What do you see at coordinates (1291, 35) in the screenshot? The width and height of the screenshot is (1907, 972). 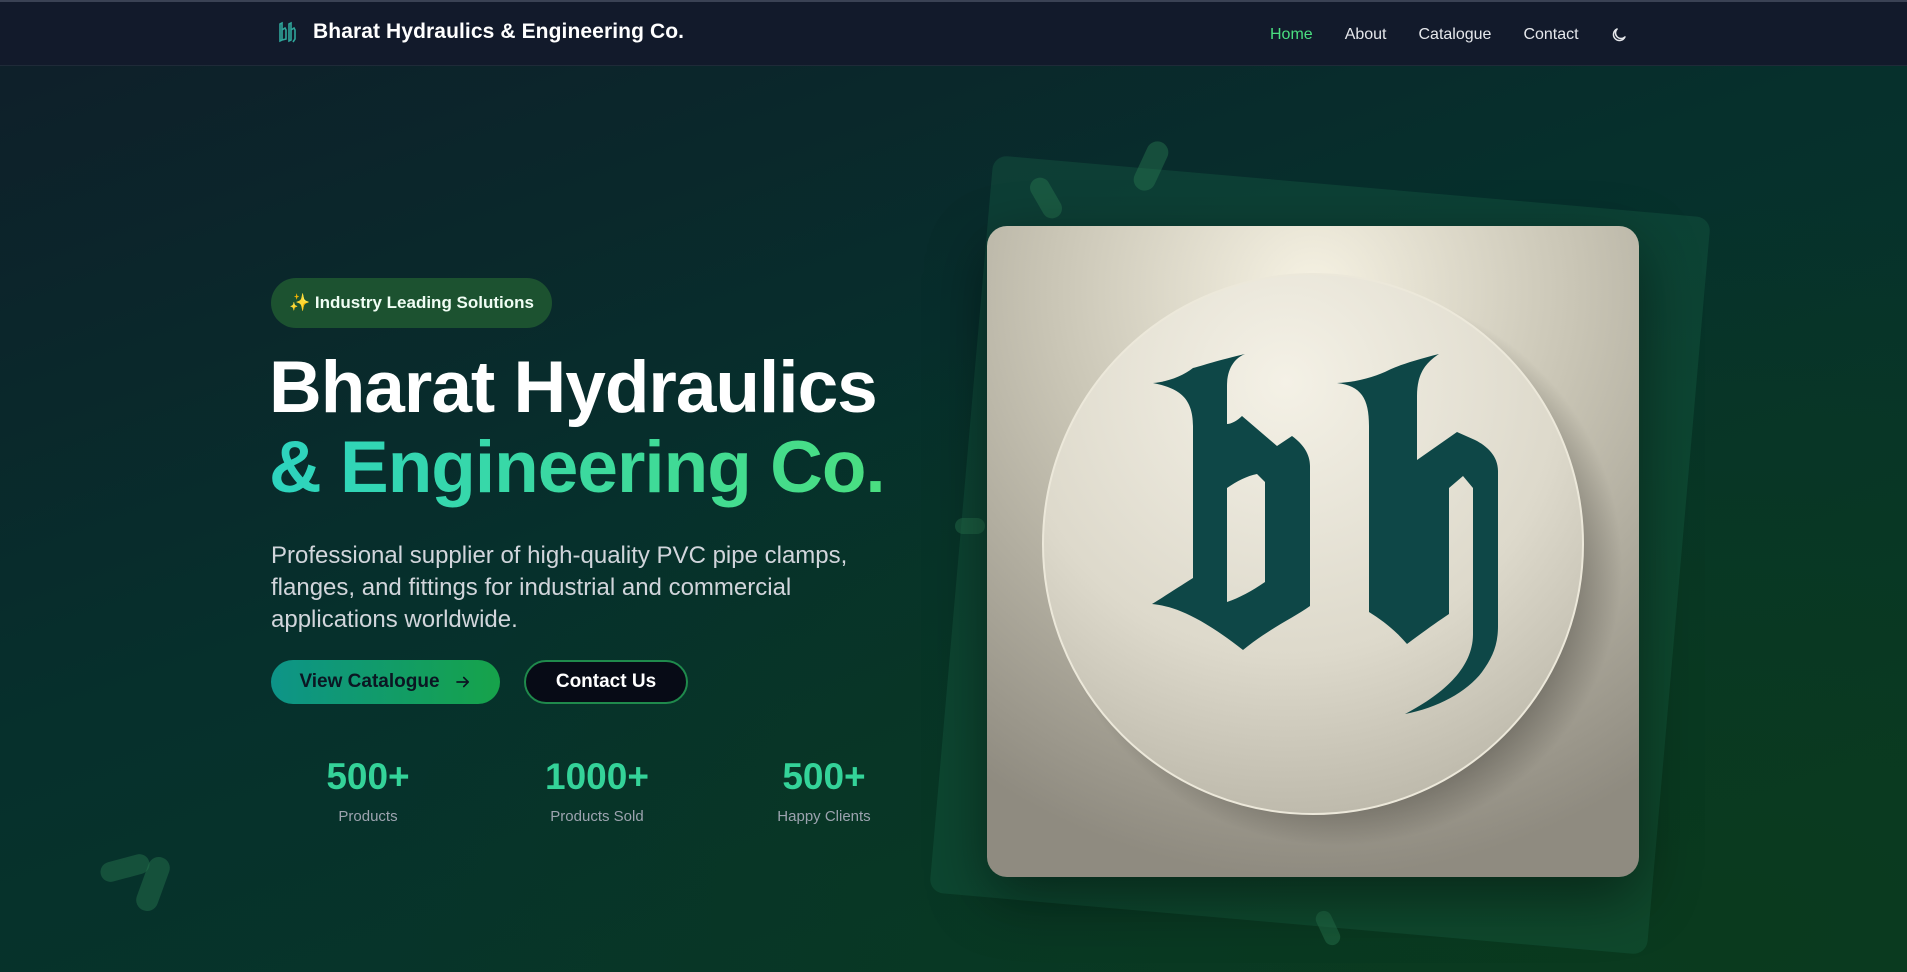 I see `nav-link-home: Home` at bounding box center [1291, 35].